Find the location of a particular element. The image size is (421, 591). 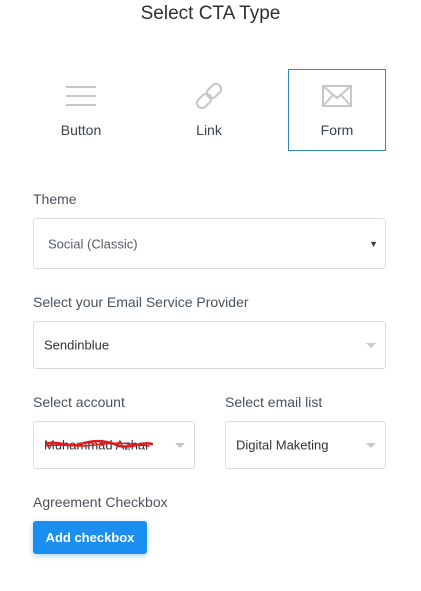

email-provider-select: Sendinblue is located at coordinates (209, 345).